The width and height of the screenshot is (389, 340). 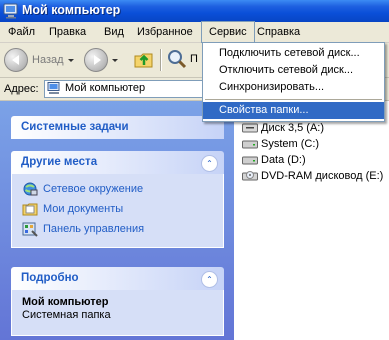 What do you see at coordinates (250, 128) in the screenshot?
I see `floppy-drive-icon` at bounding box center [250, 128].